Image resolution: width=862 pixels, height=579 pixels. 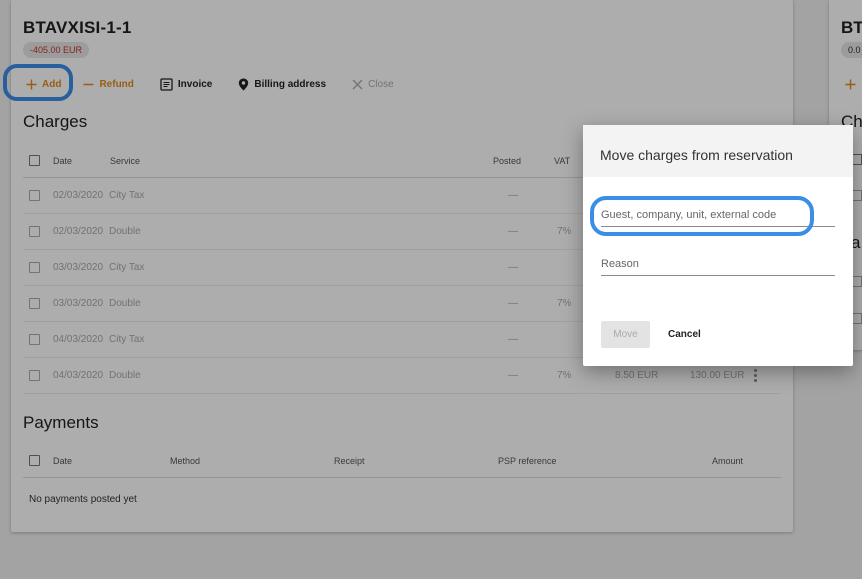 I want to click on reason-input, so click(x=718, y=265).